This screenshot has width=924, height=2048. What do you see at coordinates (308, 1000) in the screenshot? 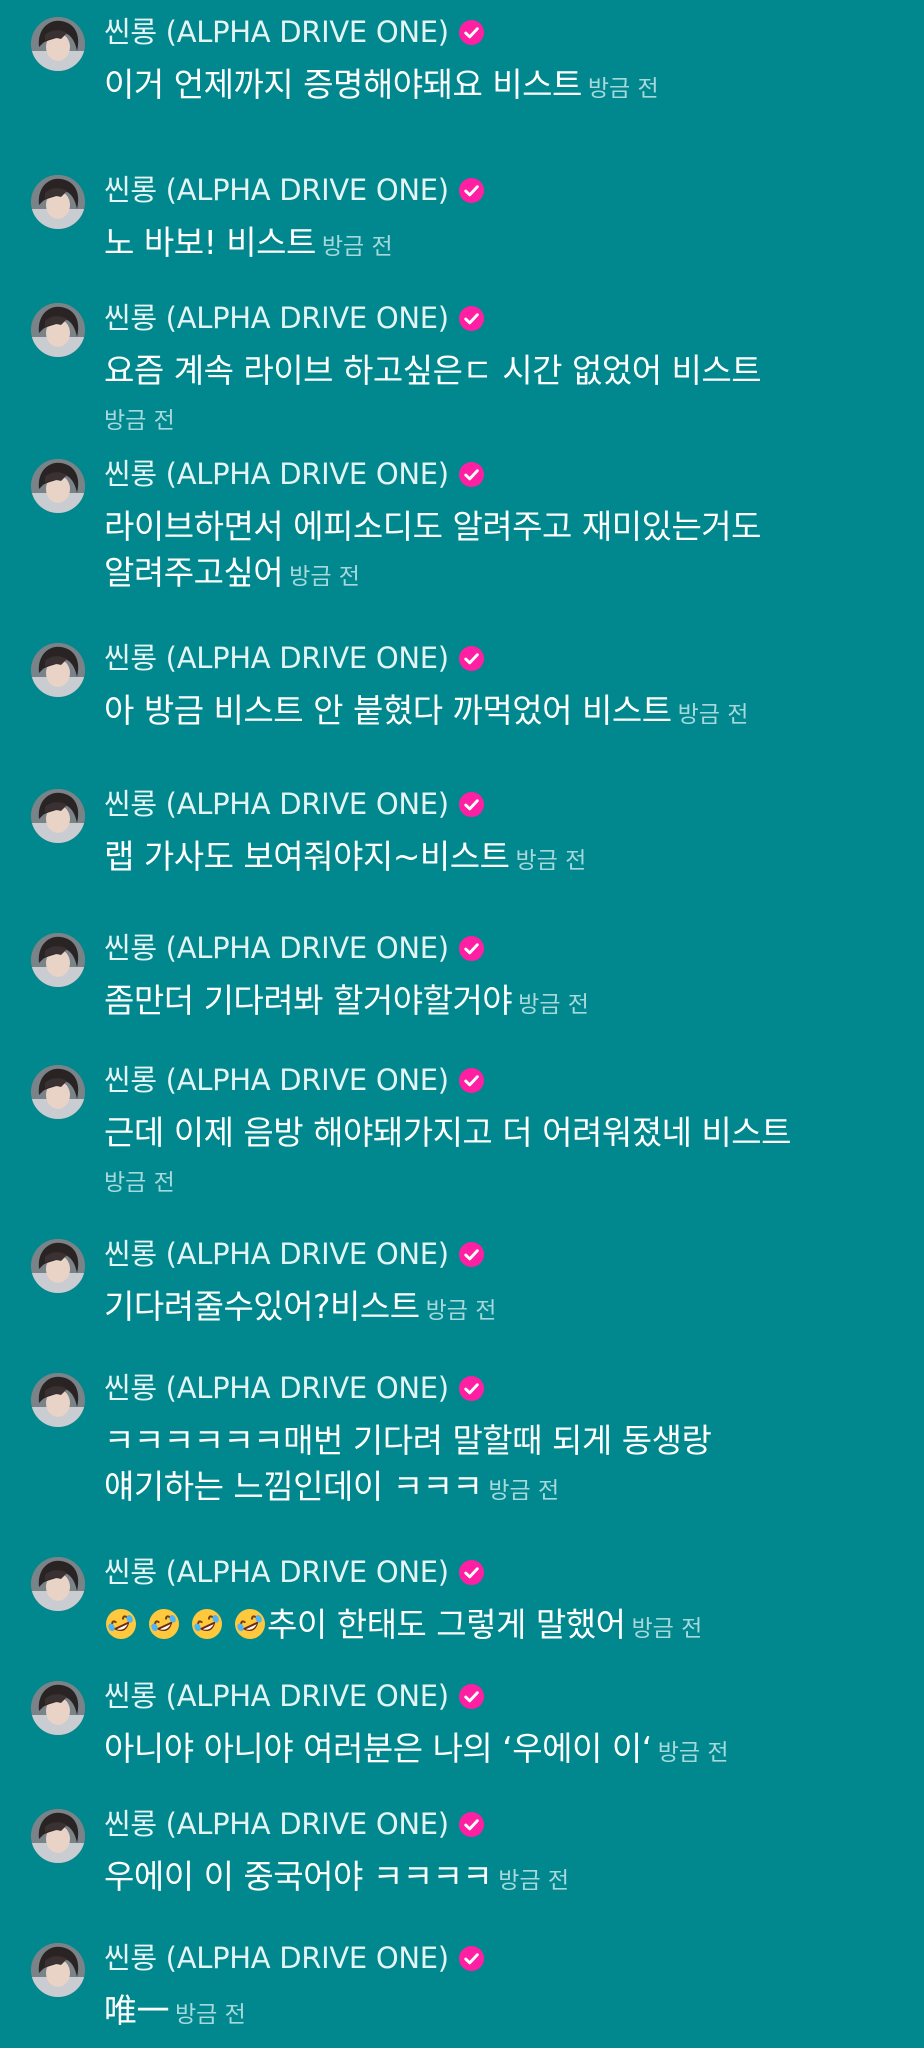
I see `message-line-text: 좀만더 기다려봐 할거야할거야` at bounding box center [308, 1000].